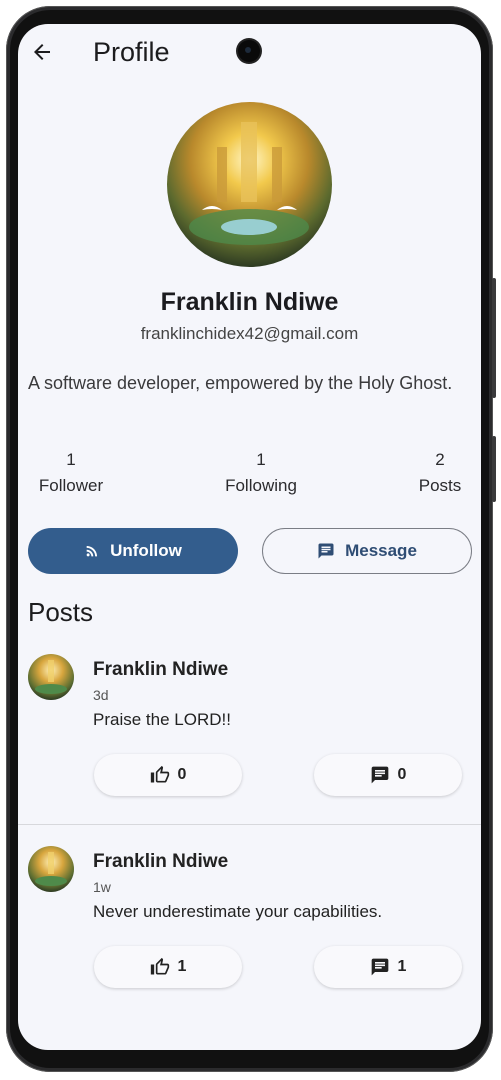 This screenshot has height=1080, width=501. What do you see at coordinates (494, 469) in the screenshot?
I see `power-button` at bounding box center [494, 469].